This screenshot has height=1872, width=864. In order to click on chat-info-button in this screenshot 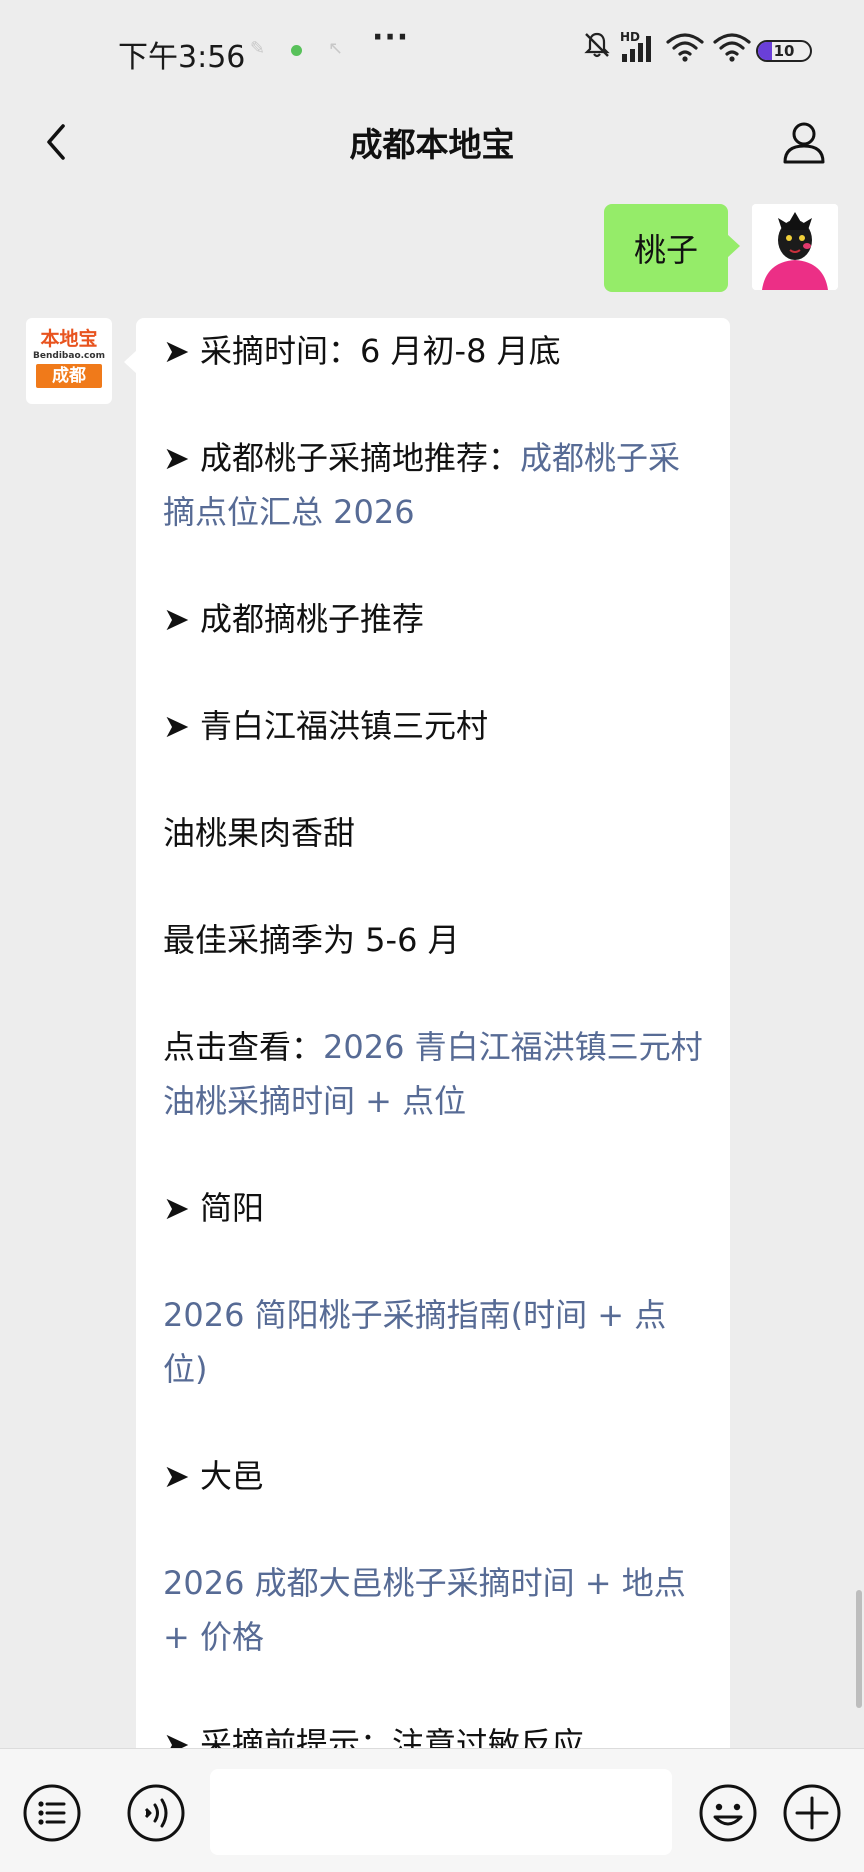, I will do `click(804, 142)`.